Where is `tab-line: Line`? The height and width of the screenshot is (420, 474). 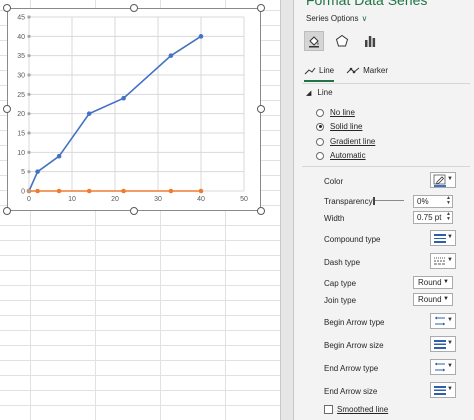
tab-line: Line is located at coordinates (319, 70).